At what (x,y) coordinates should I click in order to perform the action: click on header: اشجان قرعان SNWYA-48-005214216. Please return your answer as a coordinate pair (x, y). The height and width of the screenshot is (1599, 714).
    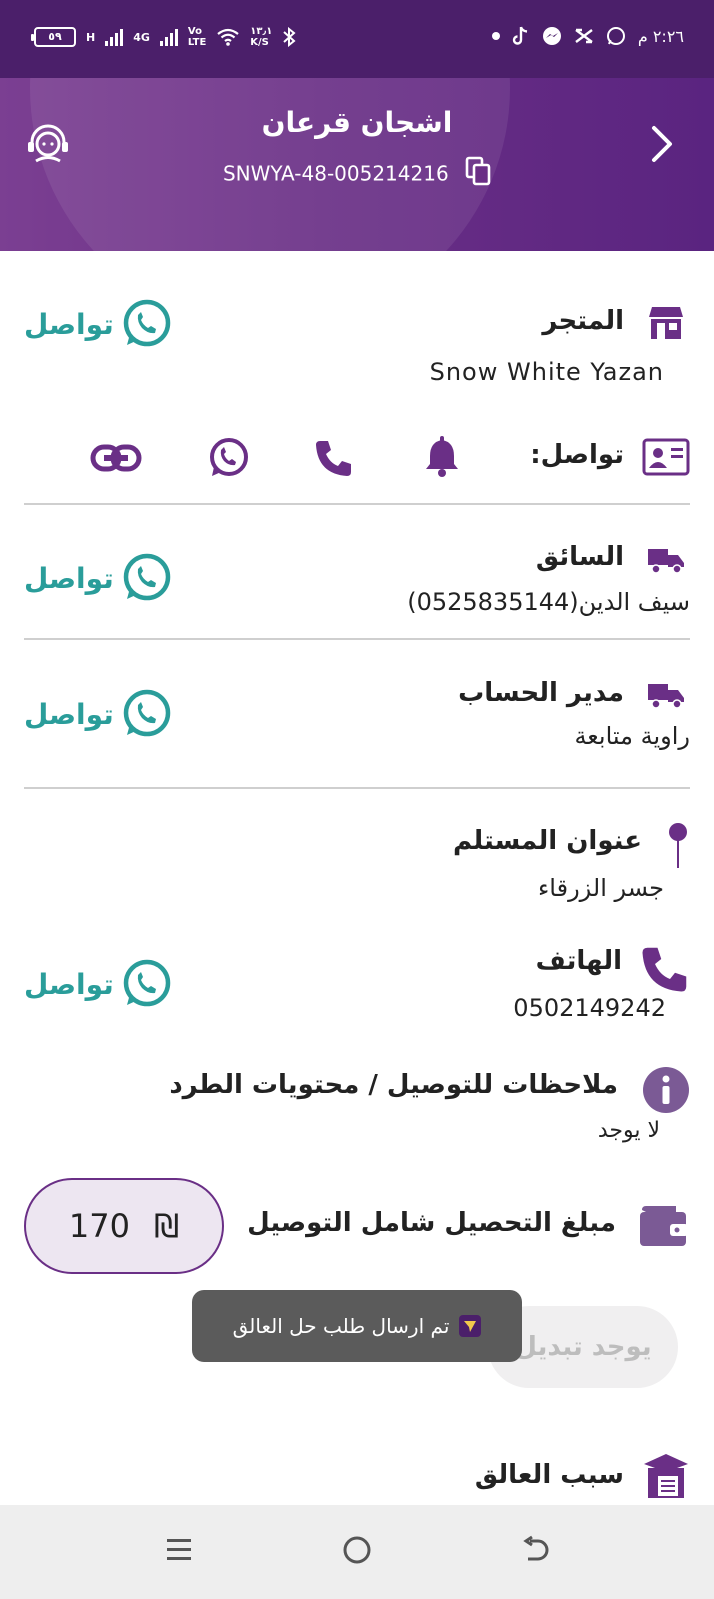
    Looking at the image, I should click on (357, 164).